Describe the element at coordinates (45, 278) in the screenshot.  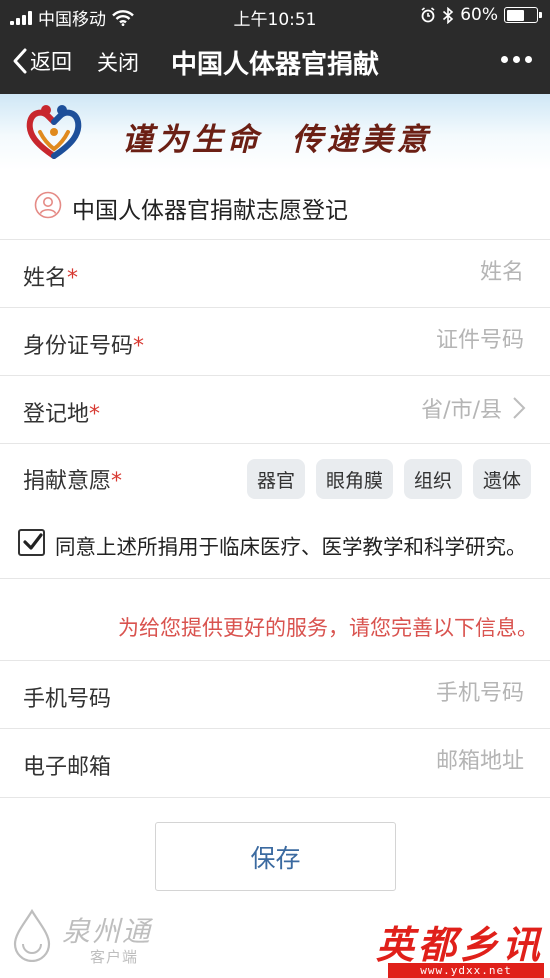
I see `name-label-text: 姓名` at that location.